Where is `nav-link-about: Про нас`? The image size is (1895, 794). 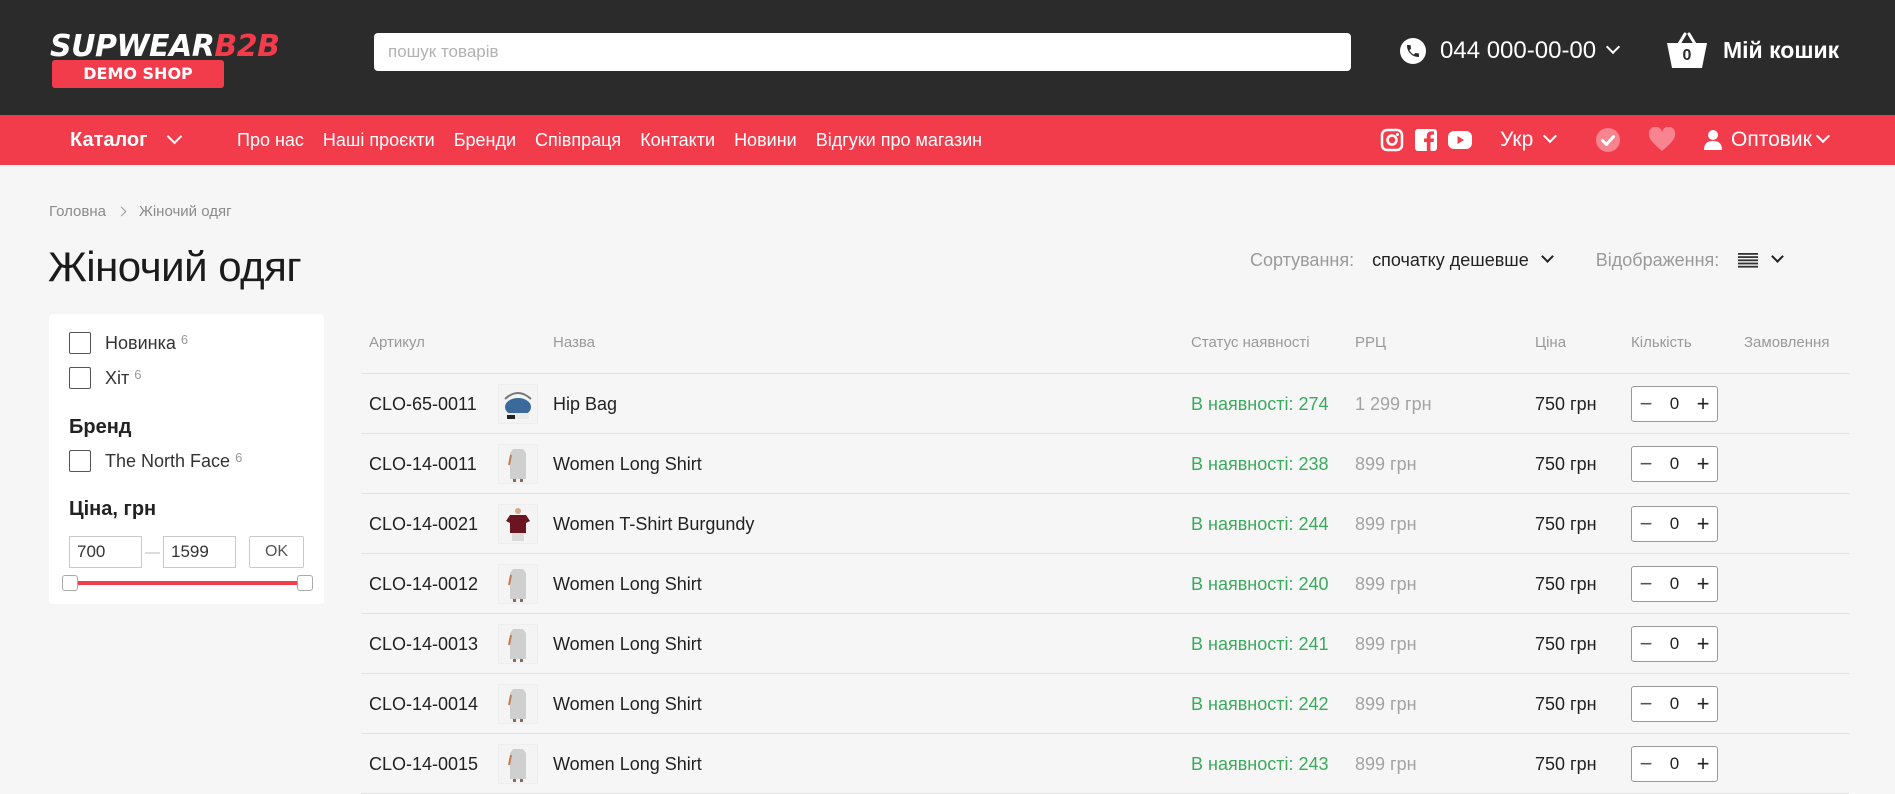
nav-link-about: Про нас is located at coordinates (270, 140).